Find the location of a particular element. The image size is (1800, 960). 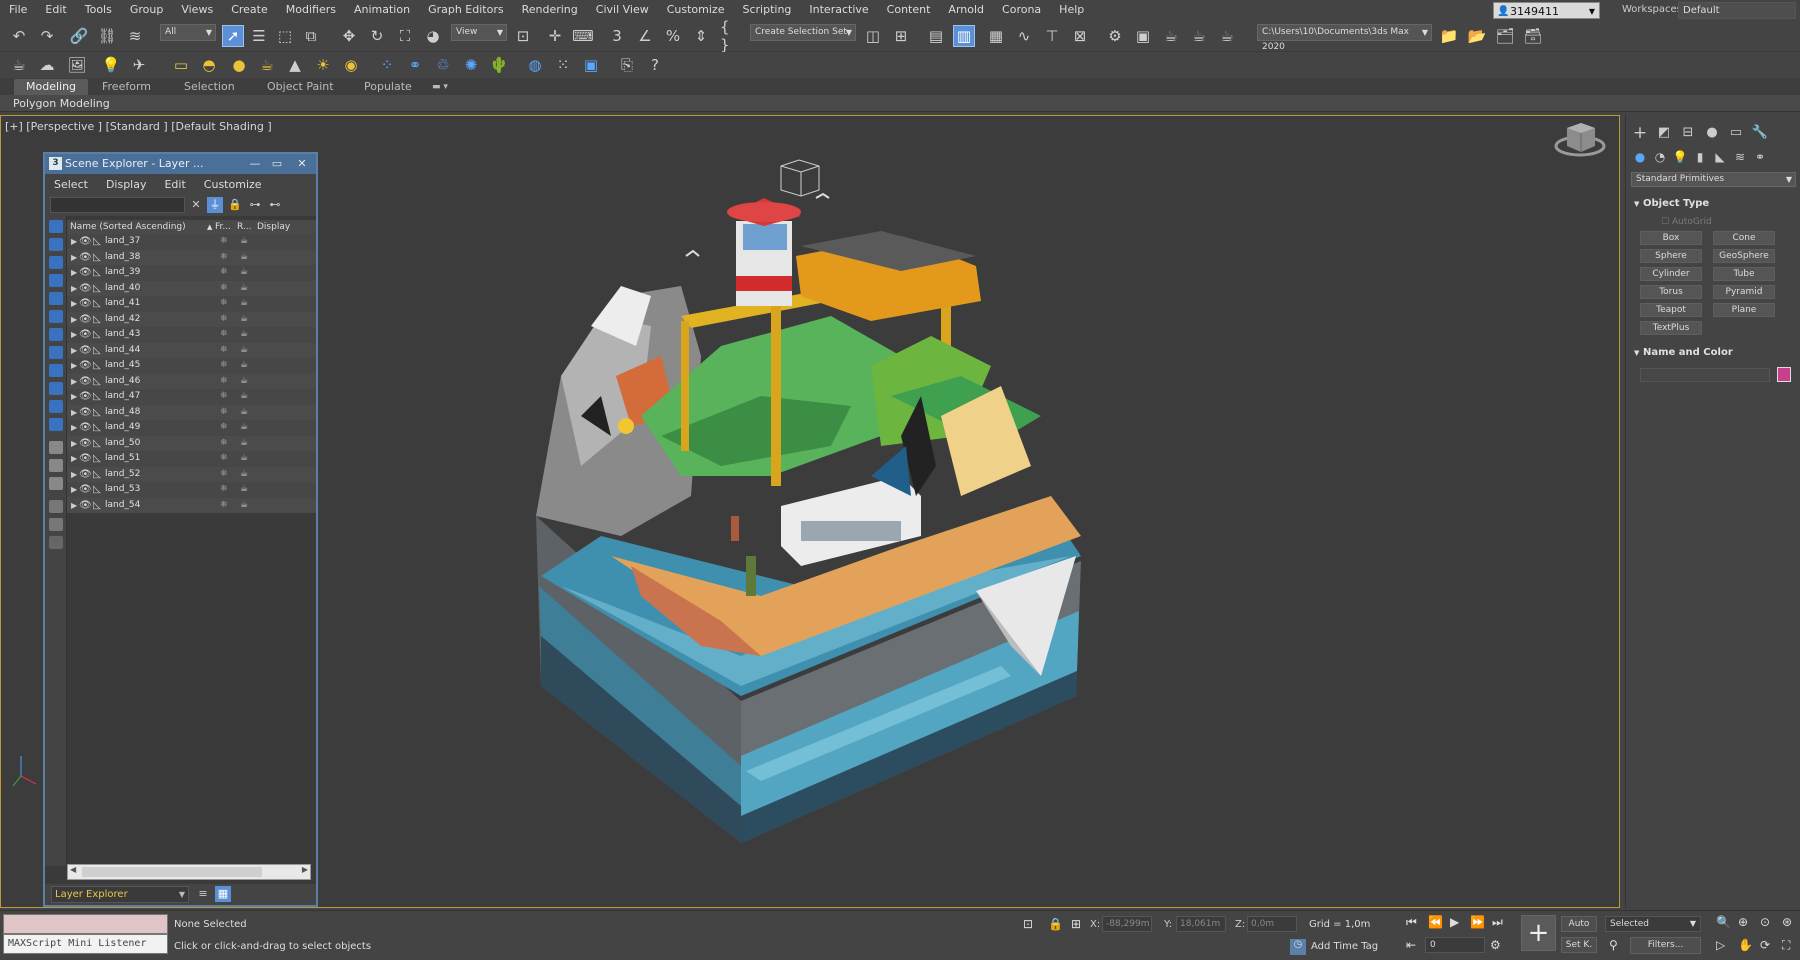

rect-selection-icon: ⬚ is located at coordinates (285, 36).